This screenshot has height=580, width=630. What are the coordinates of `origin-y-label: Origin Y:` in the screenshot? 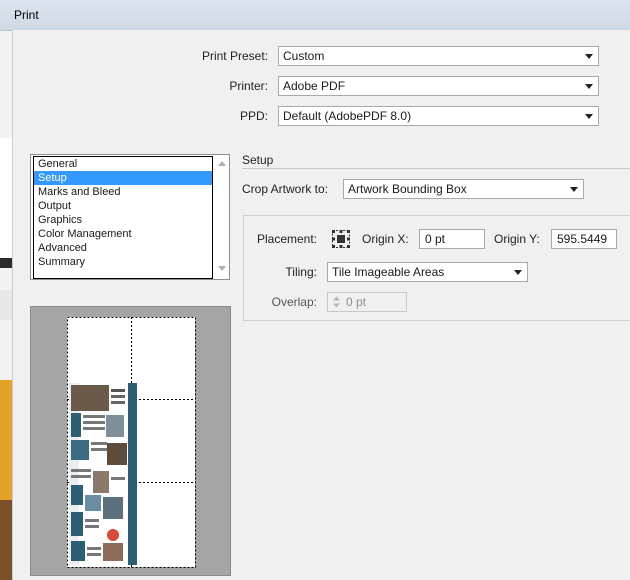 It's located at (517, 239).